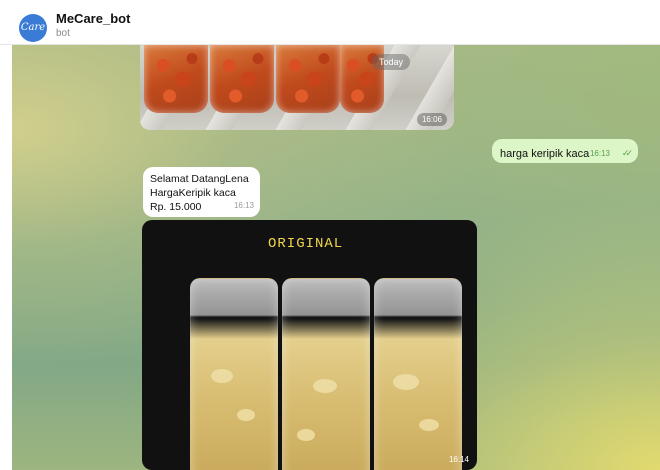 The image size is (660, 470). What do you see at coordinates (93, 18) in the screenshot?
I see `chat-title: MeCare_bot` at bounding box center [93, 18].